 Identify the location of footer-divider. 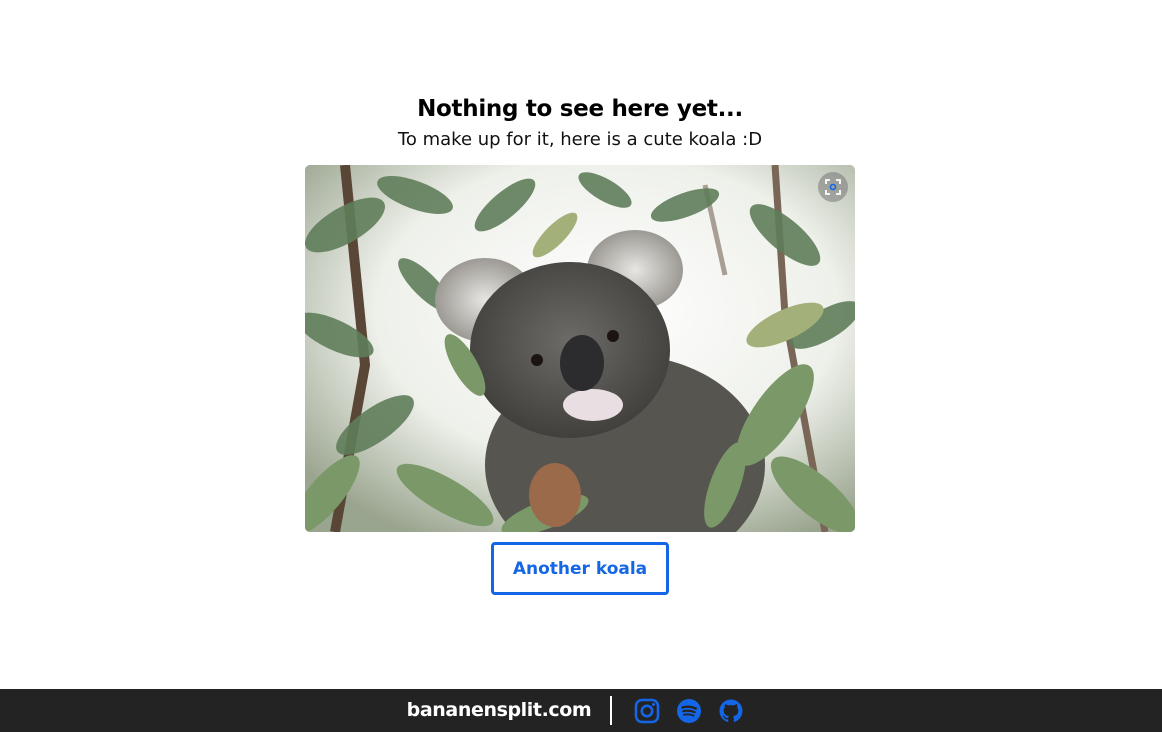
(611, 710).